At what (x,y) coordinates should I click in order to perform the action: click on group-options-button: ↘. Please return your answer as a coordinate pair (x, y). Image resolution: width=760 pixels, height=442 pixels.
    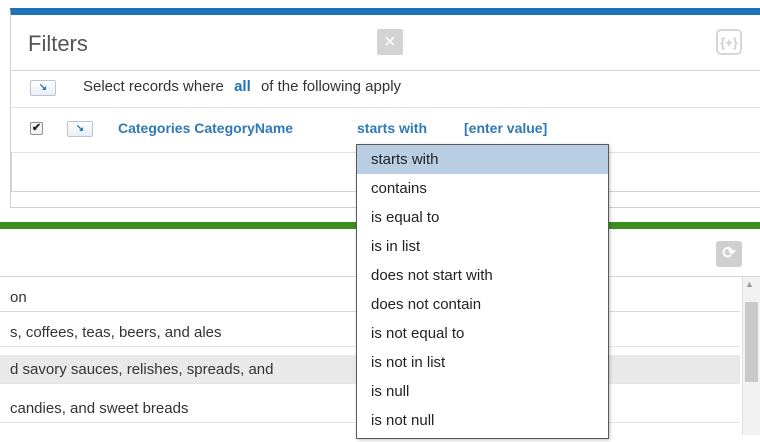
    Looking at the image, I should click on (43, 88).